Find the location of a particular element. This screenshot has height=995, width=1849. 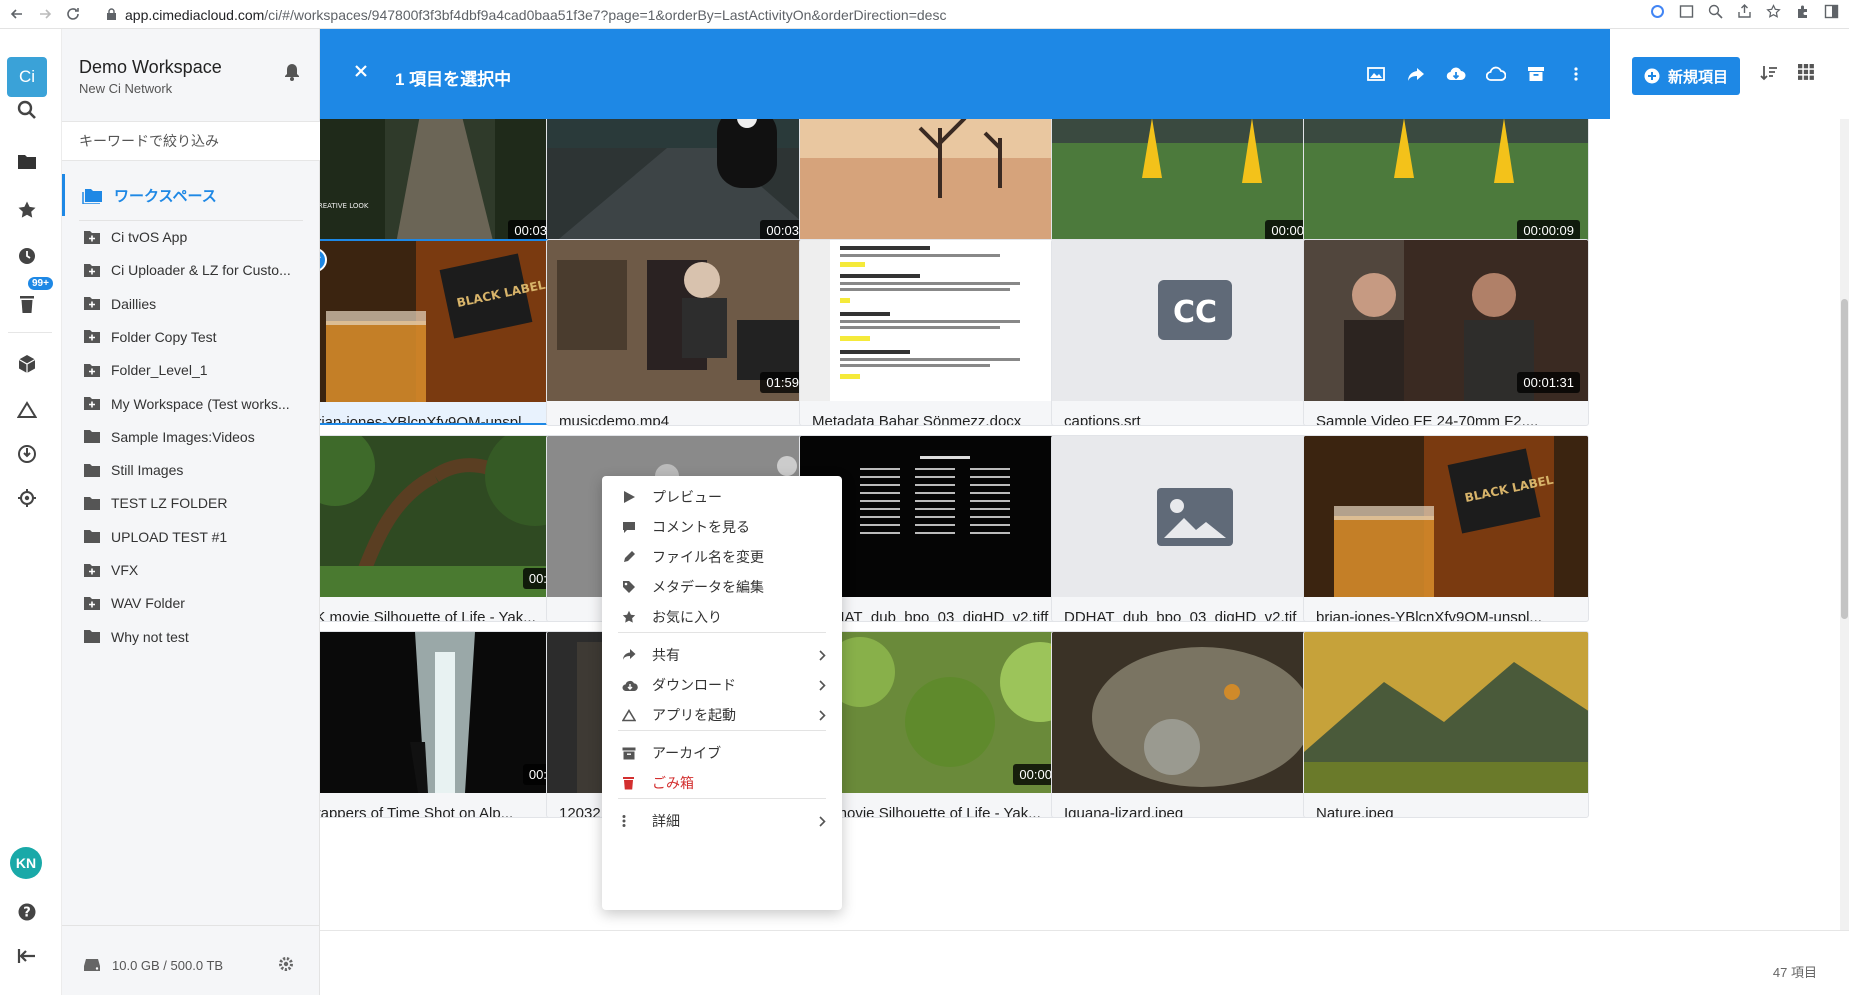

asset-thumbnail: CREATIVE LOOK00:03:04 is located at coordinates (449, 184).